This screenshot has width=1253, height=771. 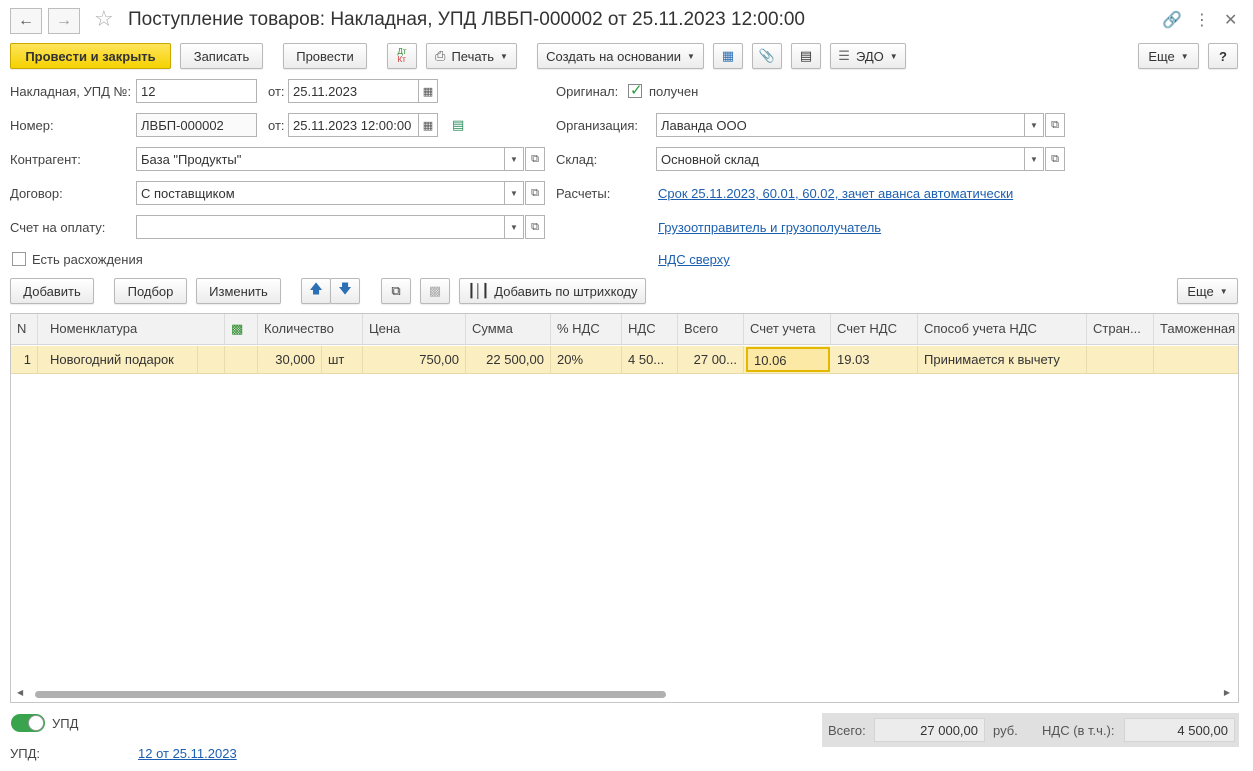 What do you see at coordinates (221, 56) in the screenshot?
I see `save-button: Записать` at bounding box center [221, 56].